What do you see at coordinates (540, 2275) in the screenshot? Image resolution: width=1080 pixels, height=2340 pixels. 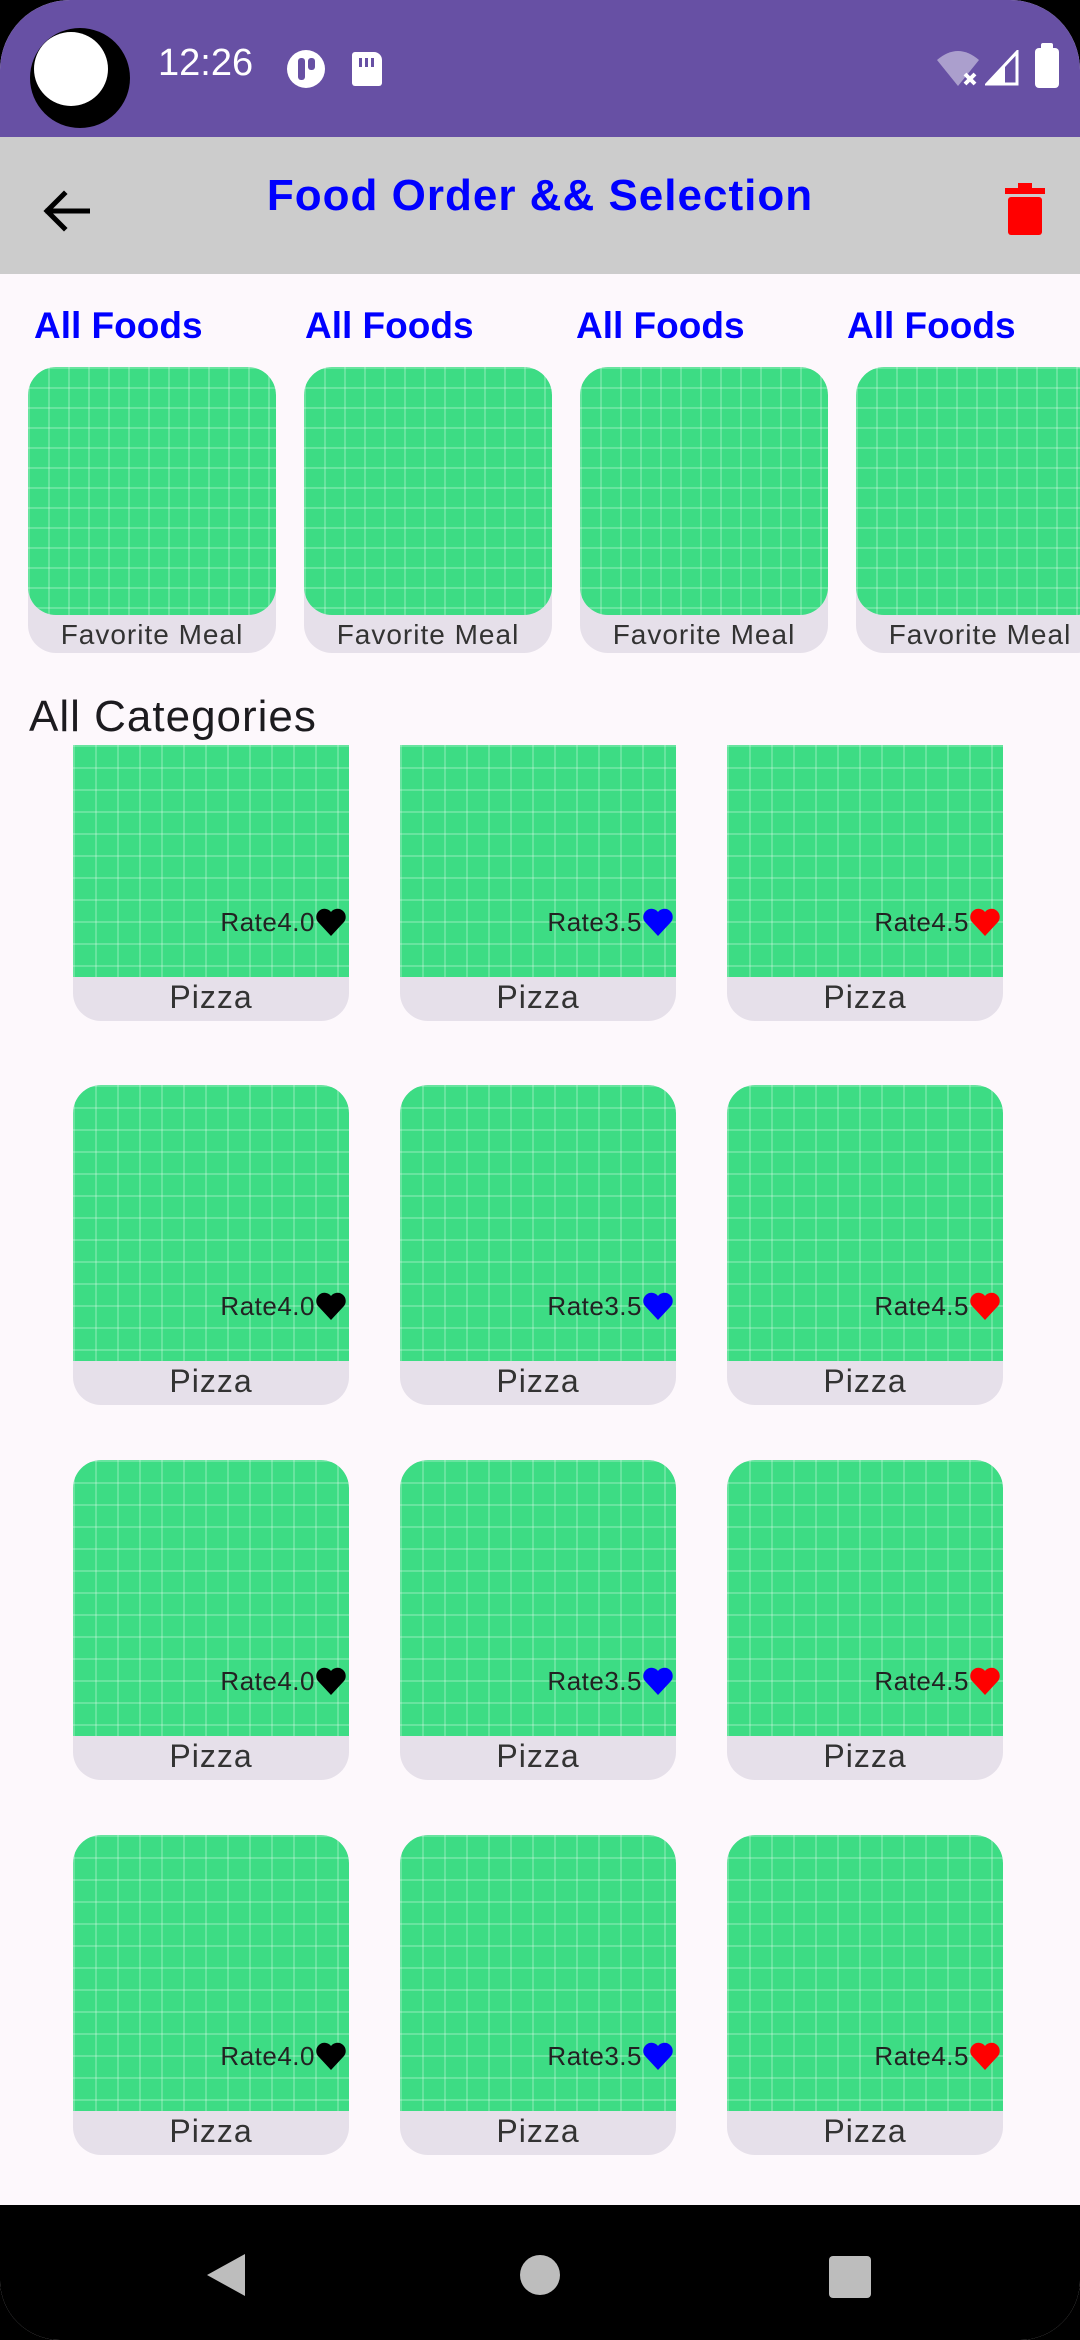 I see `nav-home-icon` at bounding box center [540, 2275].